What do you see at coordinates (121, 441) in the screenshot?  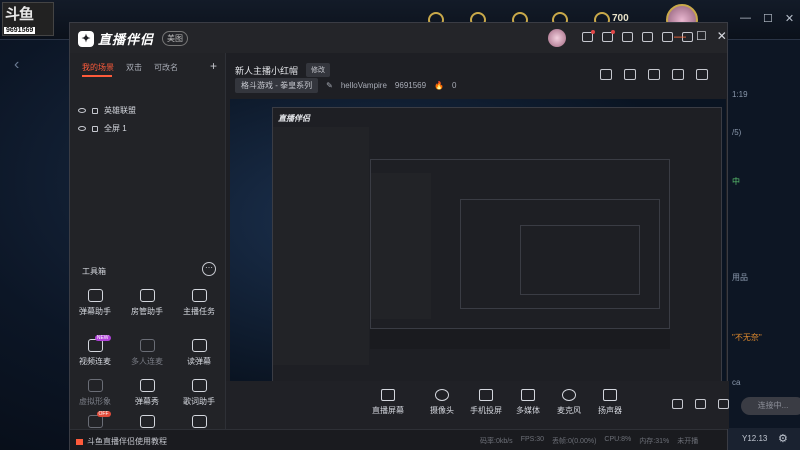 I see `tutorial-link: 斗鱼直播伴侣使用教程` at bounding box center [121, 441].